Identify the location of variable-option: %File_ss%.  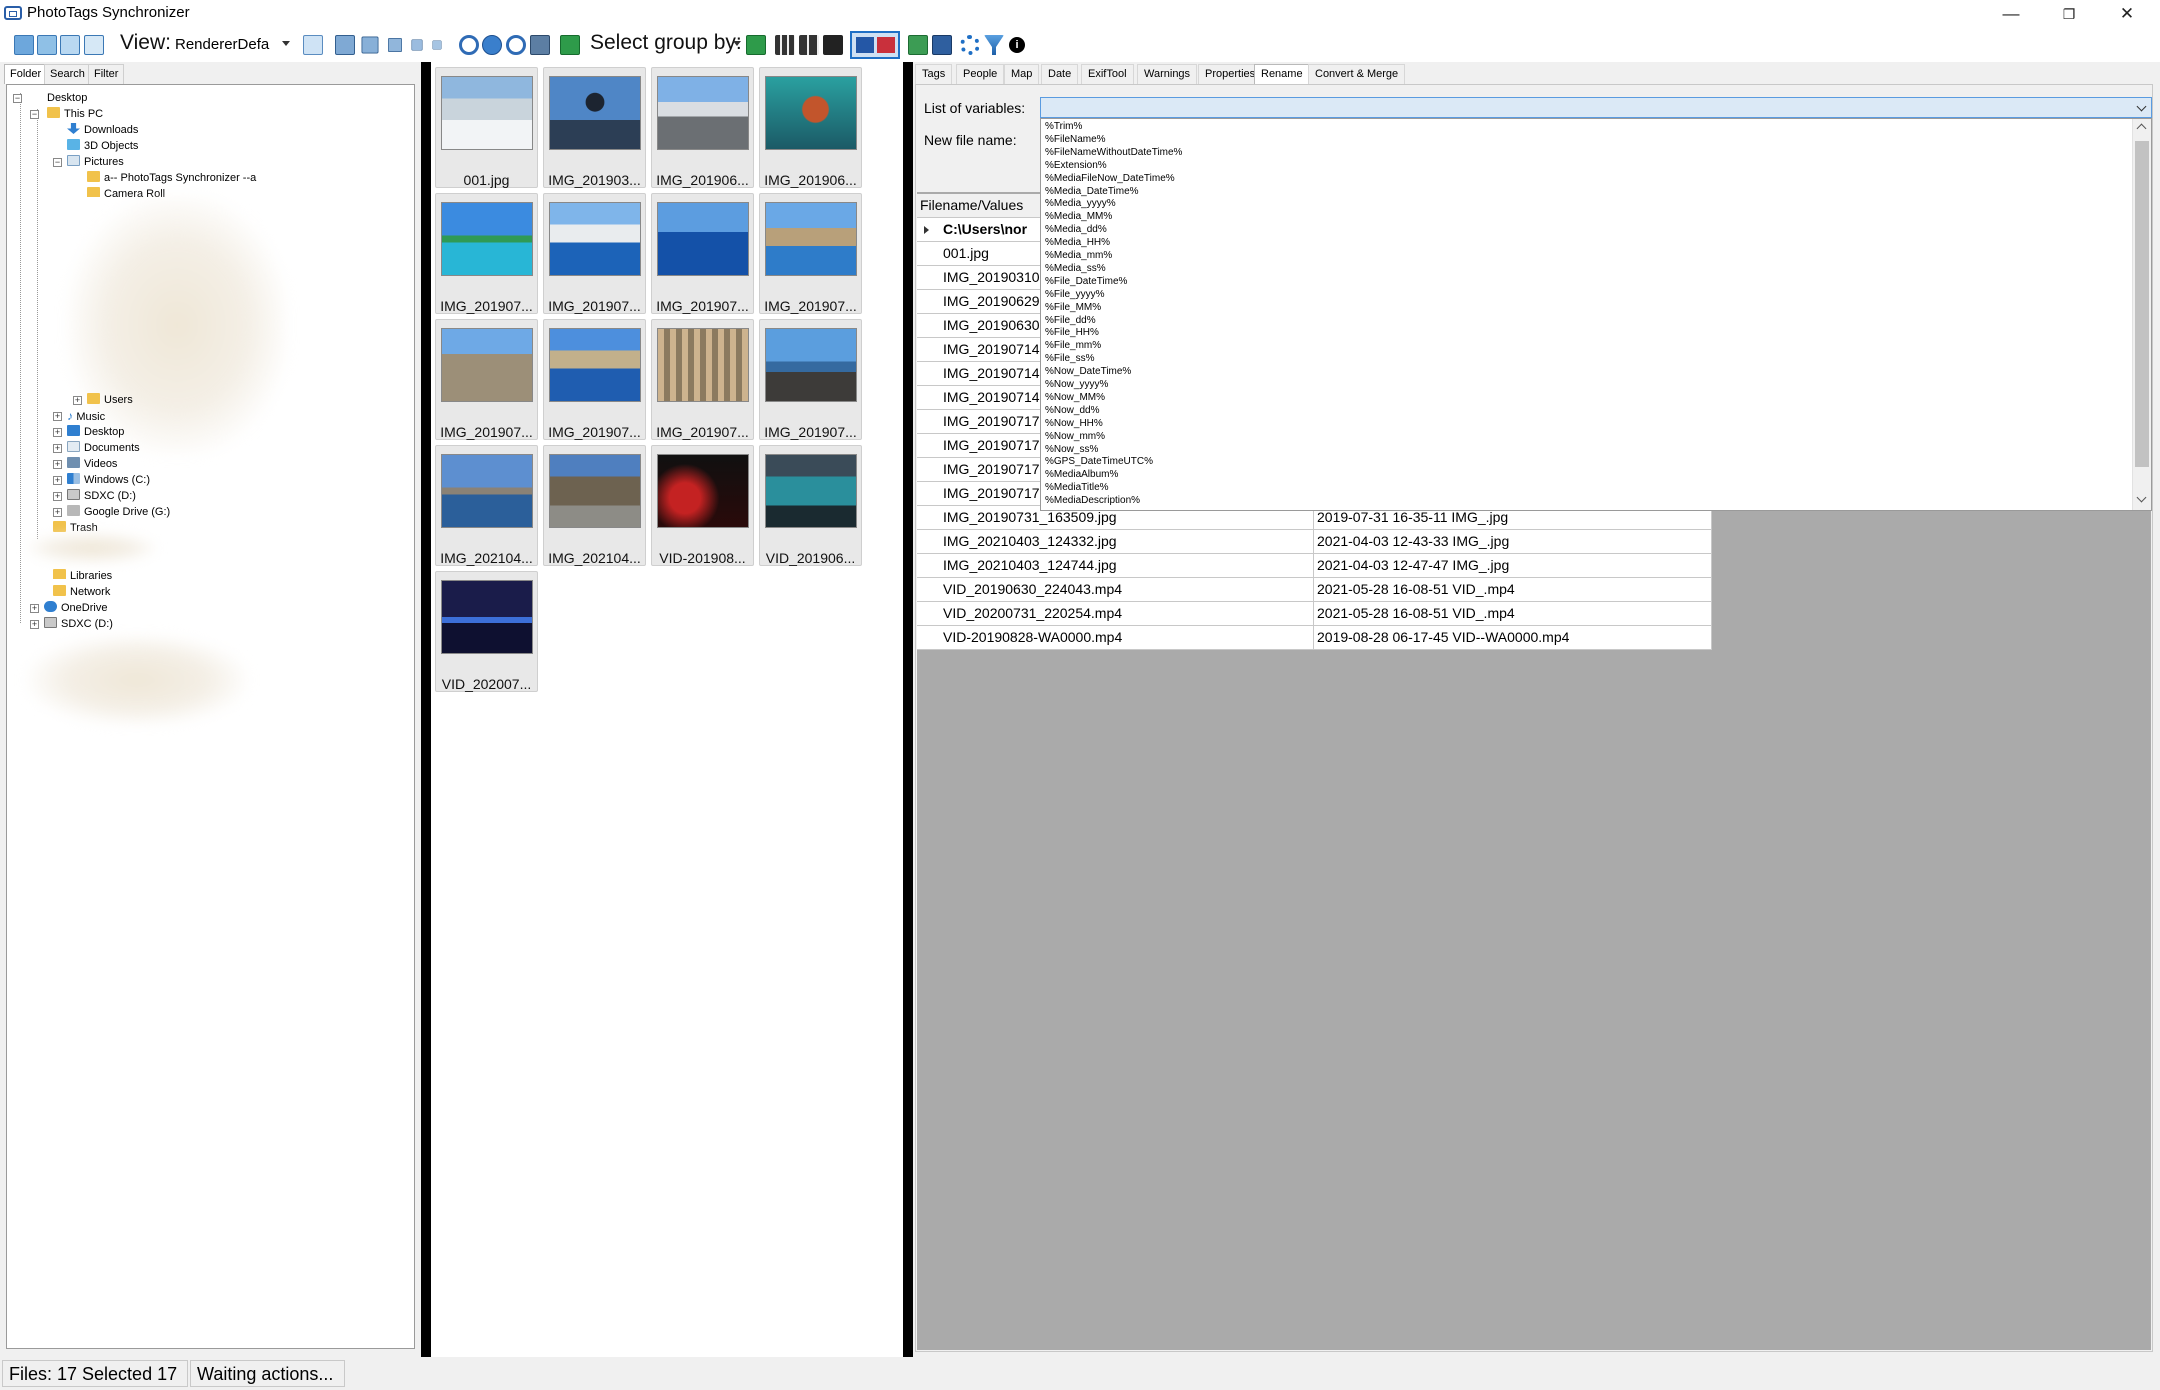
(1069, 359).